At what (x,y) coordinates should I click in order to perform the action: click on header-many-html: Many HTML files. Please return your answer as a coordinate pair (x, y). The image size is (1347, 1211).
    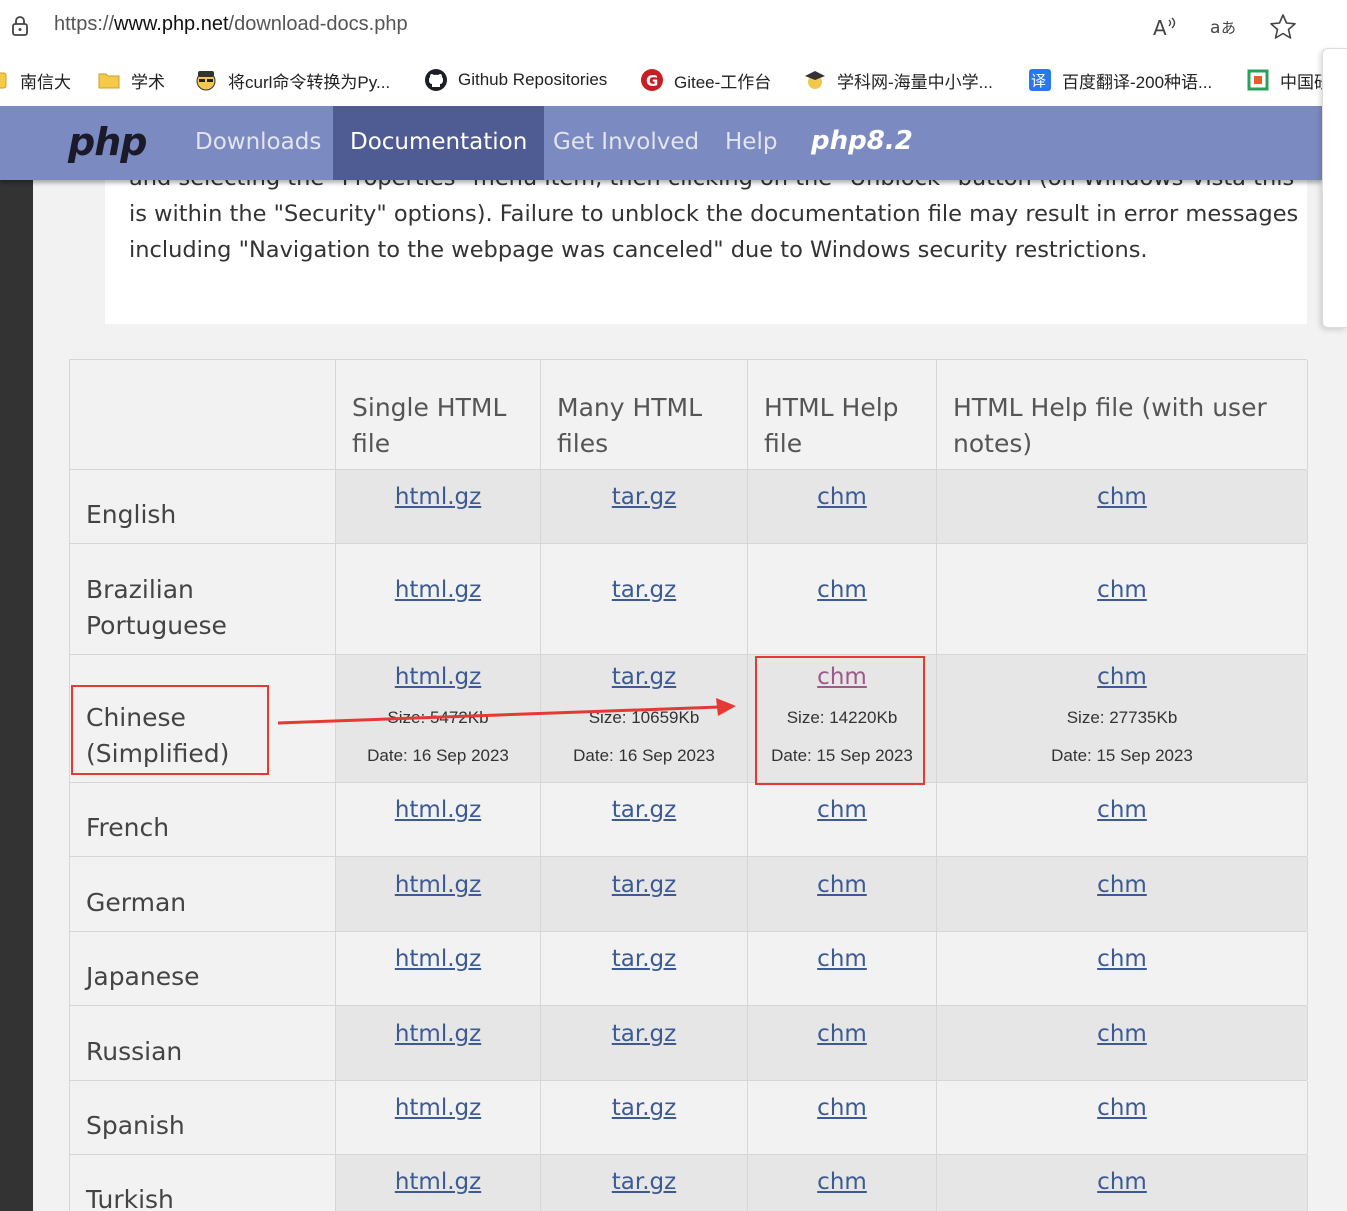
    Looking at the image, I should click on (630, 425).